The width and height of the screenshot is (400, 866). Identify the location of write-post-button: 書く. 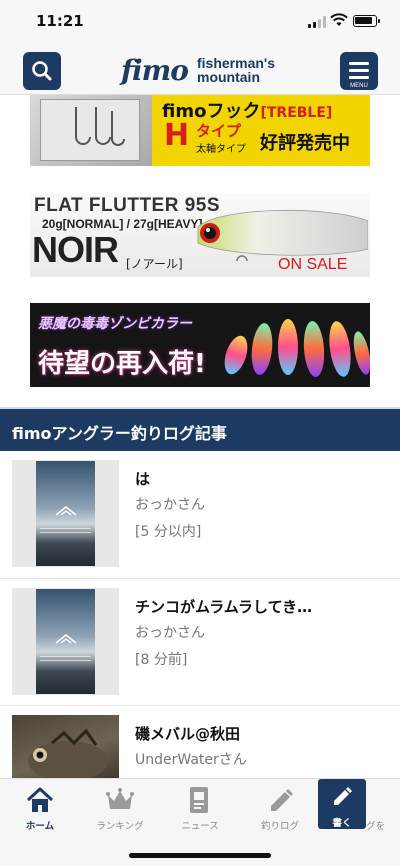
(342, 804).